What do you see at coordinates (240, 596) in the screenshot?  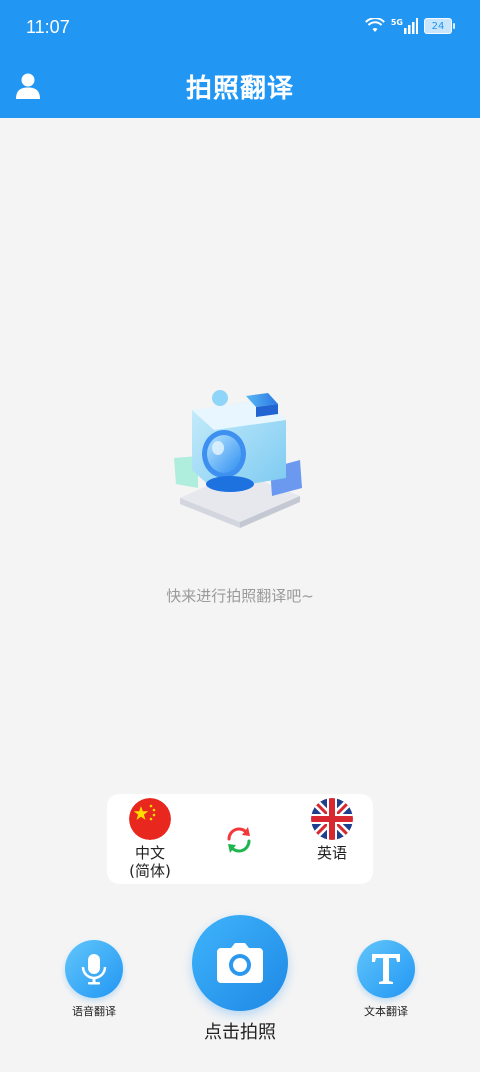 I see `empty-state-message: 快来进行拍照翻译吧~` at bounding box center [240, 596].